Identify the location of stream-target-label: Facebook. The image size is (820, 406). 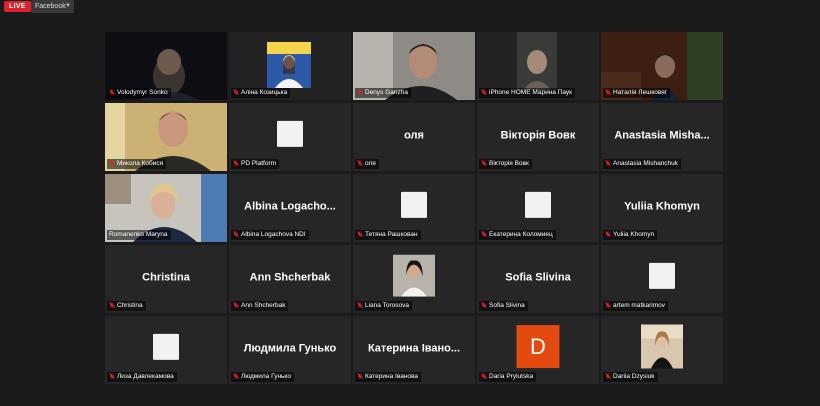
(50, 6).